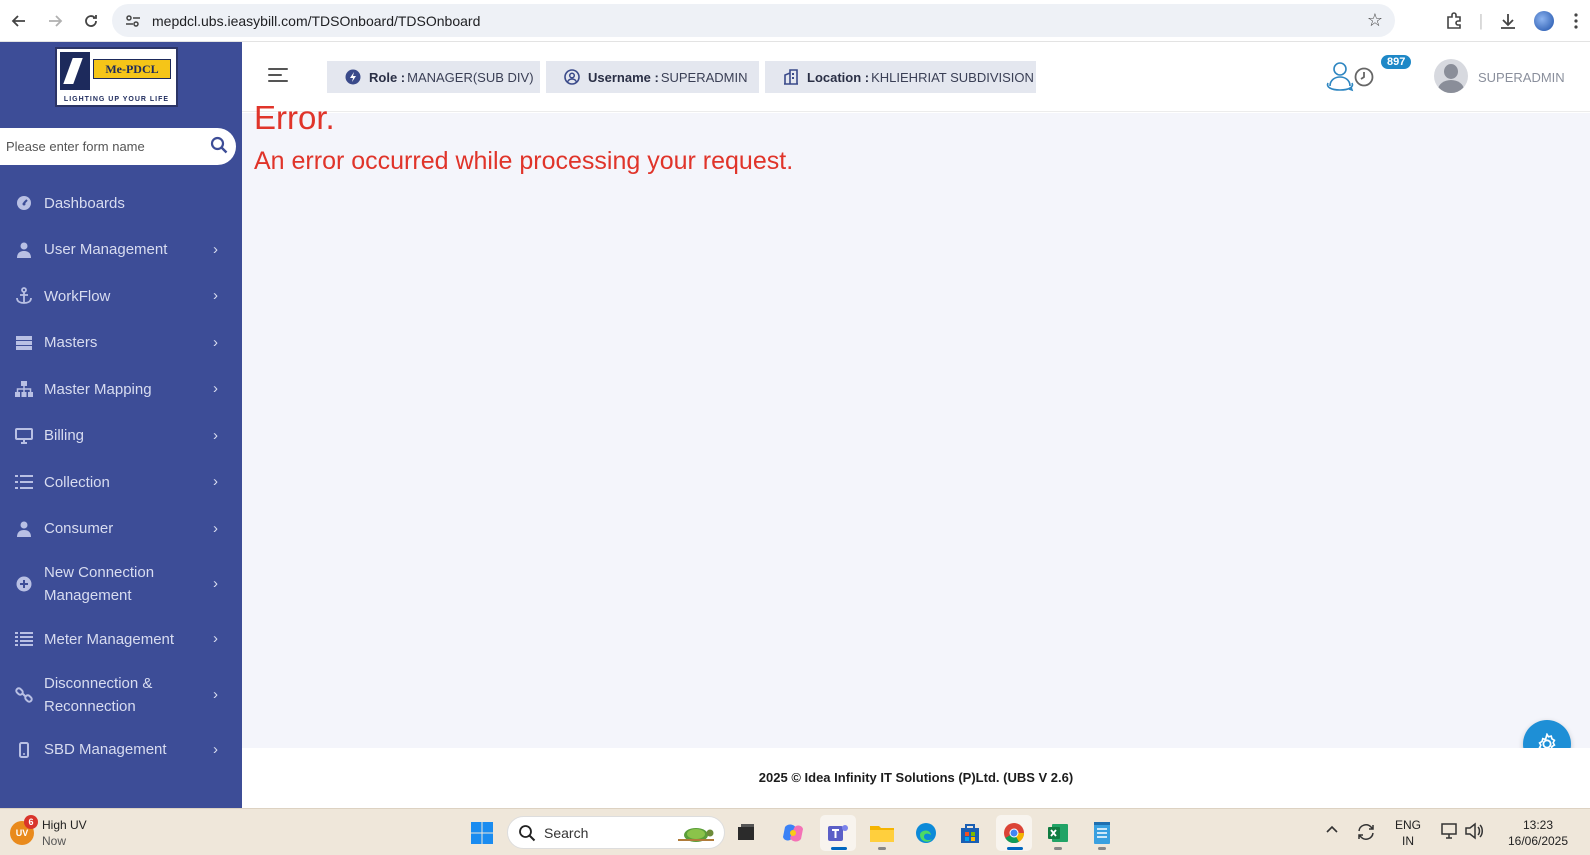 This screenshot has height=855, width=1590. I want to click on reload-icon, so click(91, 20).